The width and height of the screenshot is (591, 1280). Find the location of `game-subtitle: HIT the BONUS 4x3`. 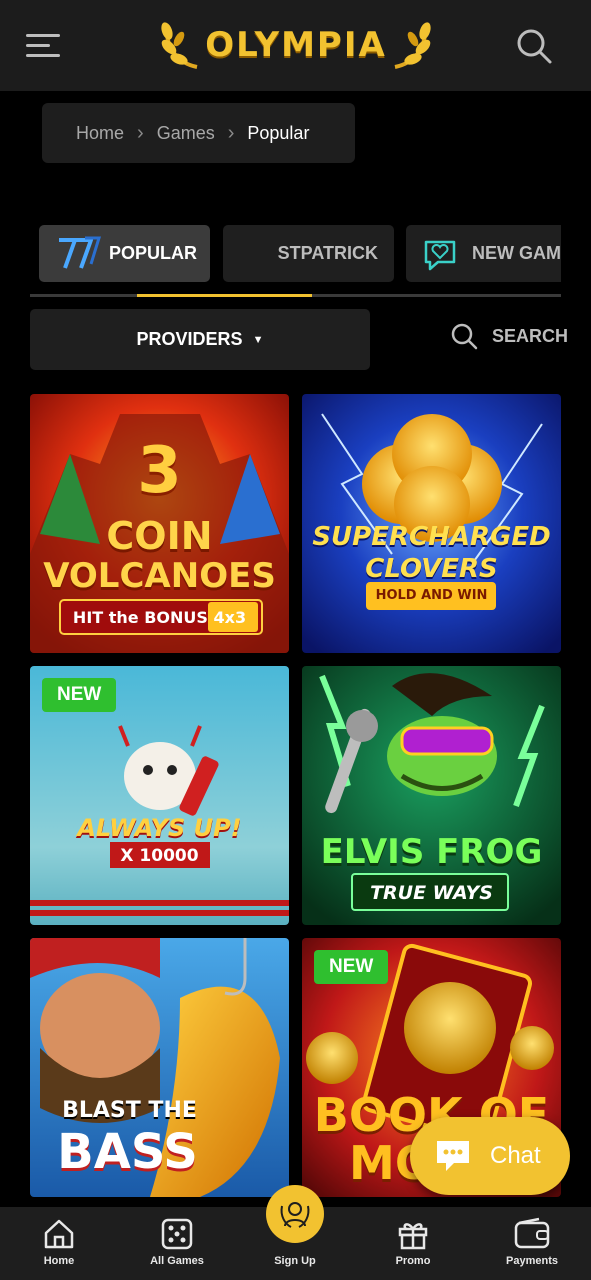

game-subtitle: HIT the BONUS 4x3 is located at coordinates (159, 617).